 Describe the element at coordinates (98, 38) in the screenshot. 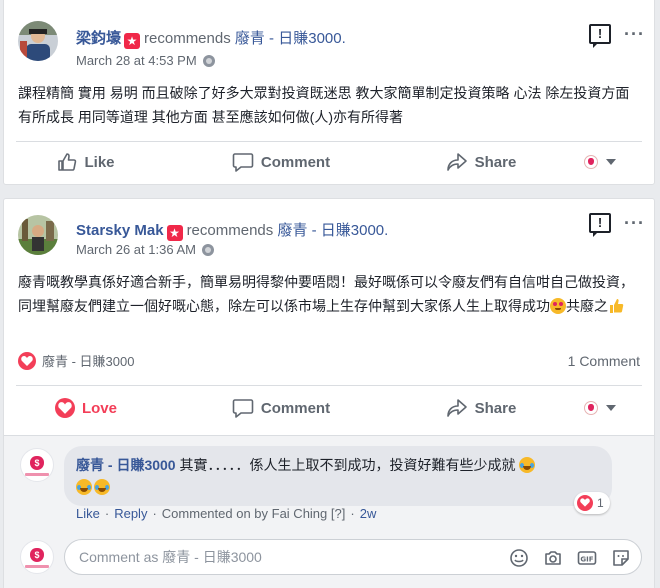

I see `author-name: 梁鈞壕` at that location.